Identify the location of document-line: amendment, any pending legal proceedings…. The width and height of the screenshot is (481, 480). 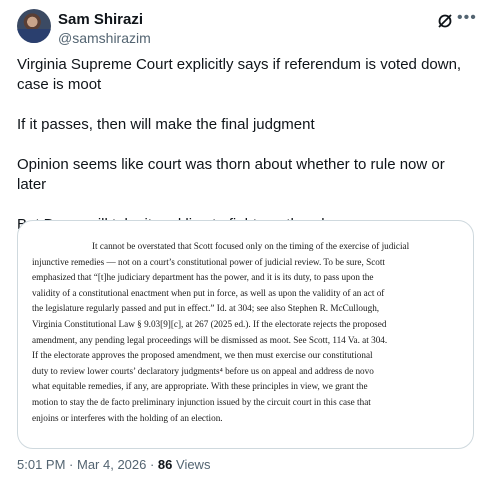
(210, 339).